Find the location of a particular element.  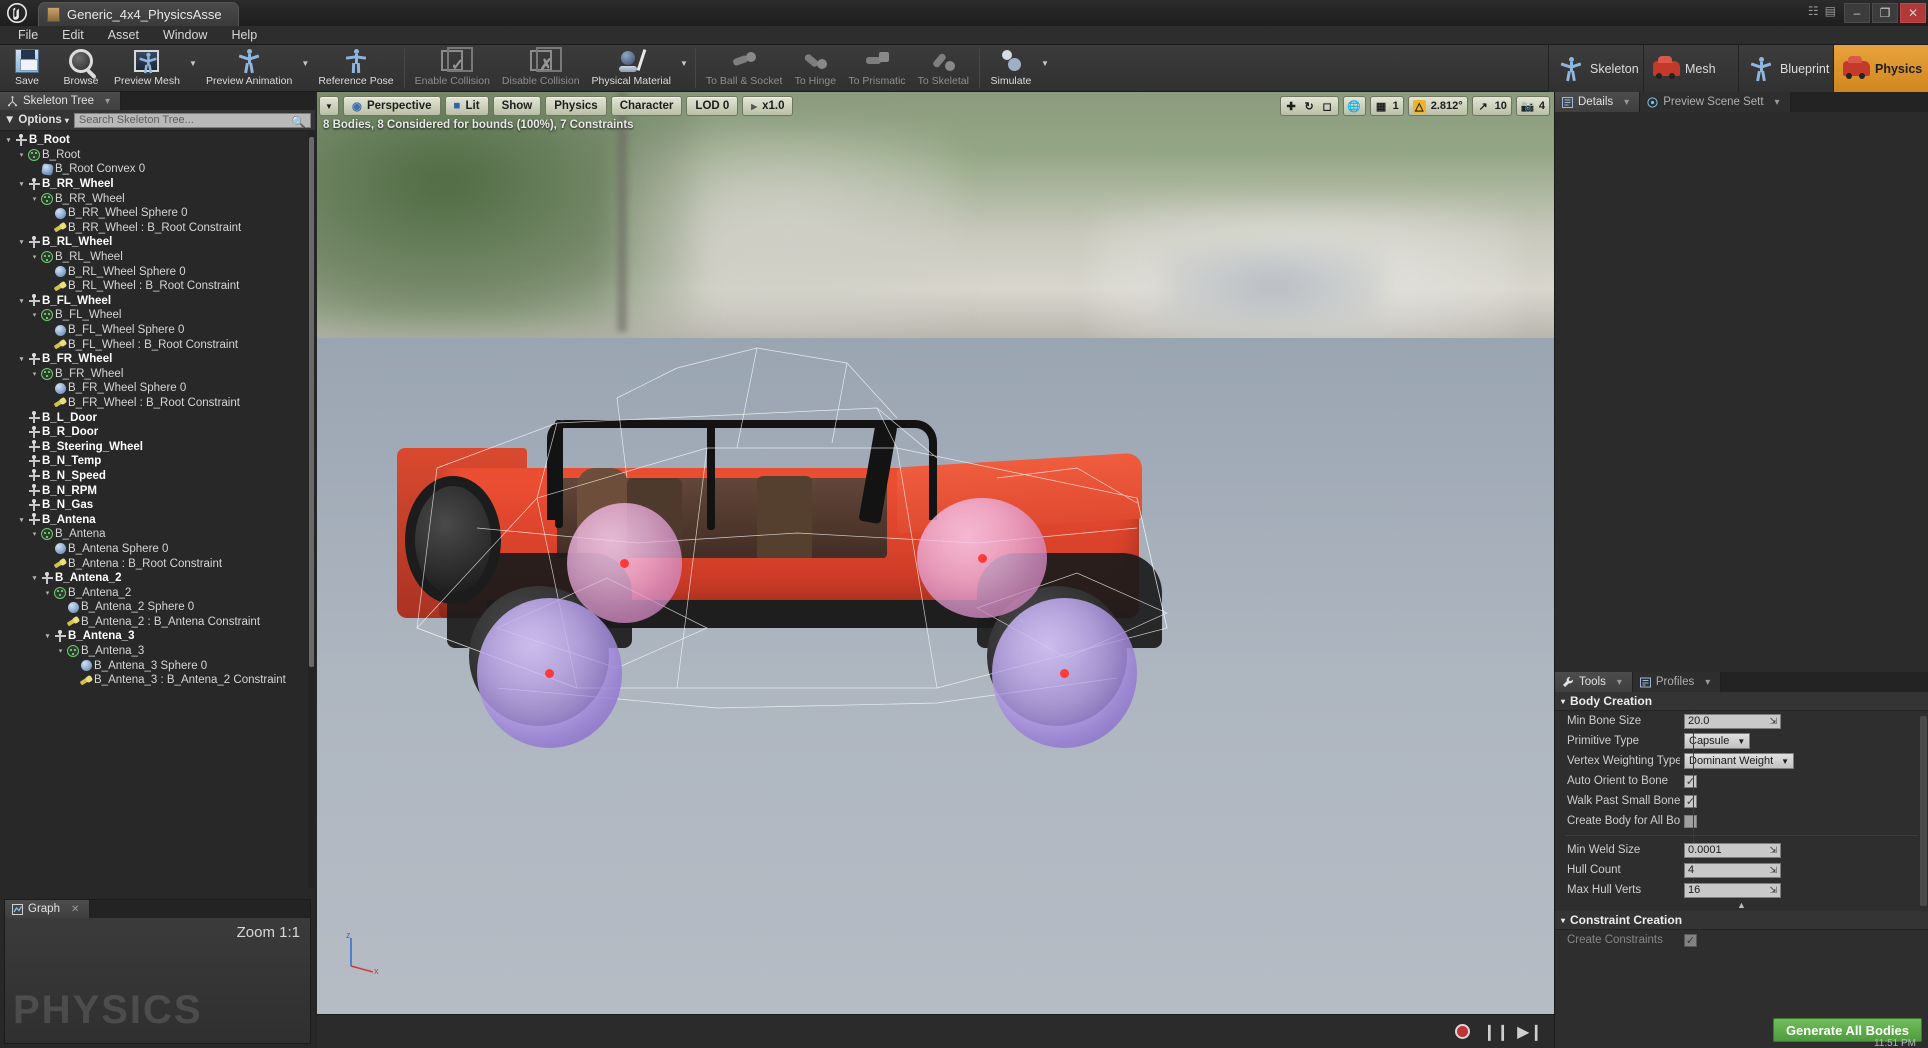

skeleton-tree-row: B_RL_Wheel : B_Root Constraint is located at coordinates (154, 286).